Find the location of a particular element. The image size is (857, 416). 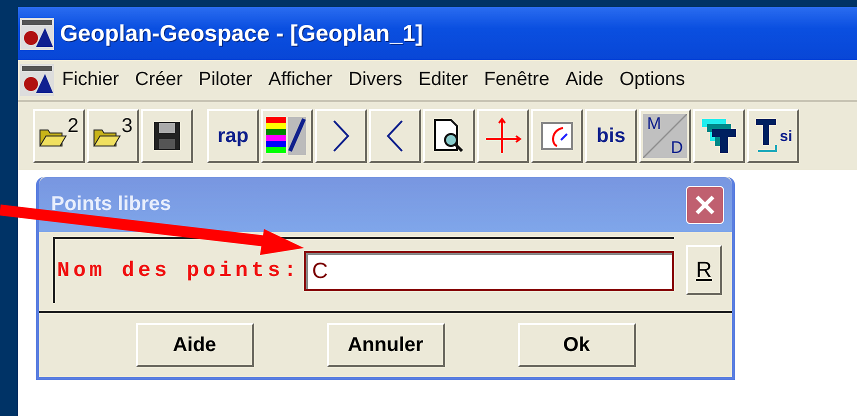

toolbar-label: bis is located at coordinates (611, 136).